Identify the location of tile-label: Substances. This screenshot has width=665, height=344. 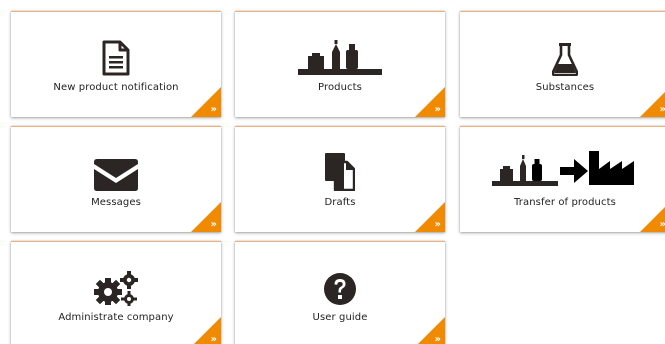
(565, 87).